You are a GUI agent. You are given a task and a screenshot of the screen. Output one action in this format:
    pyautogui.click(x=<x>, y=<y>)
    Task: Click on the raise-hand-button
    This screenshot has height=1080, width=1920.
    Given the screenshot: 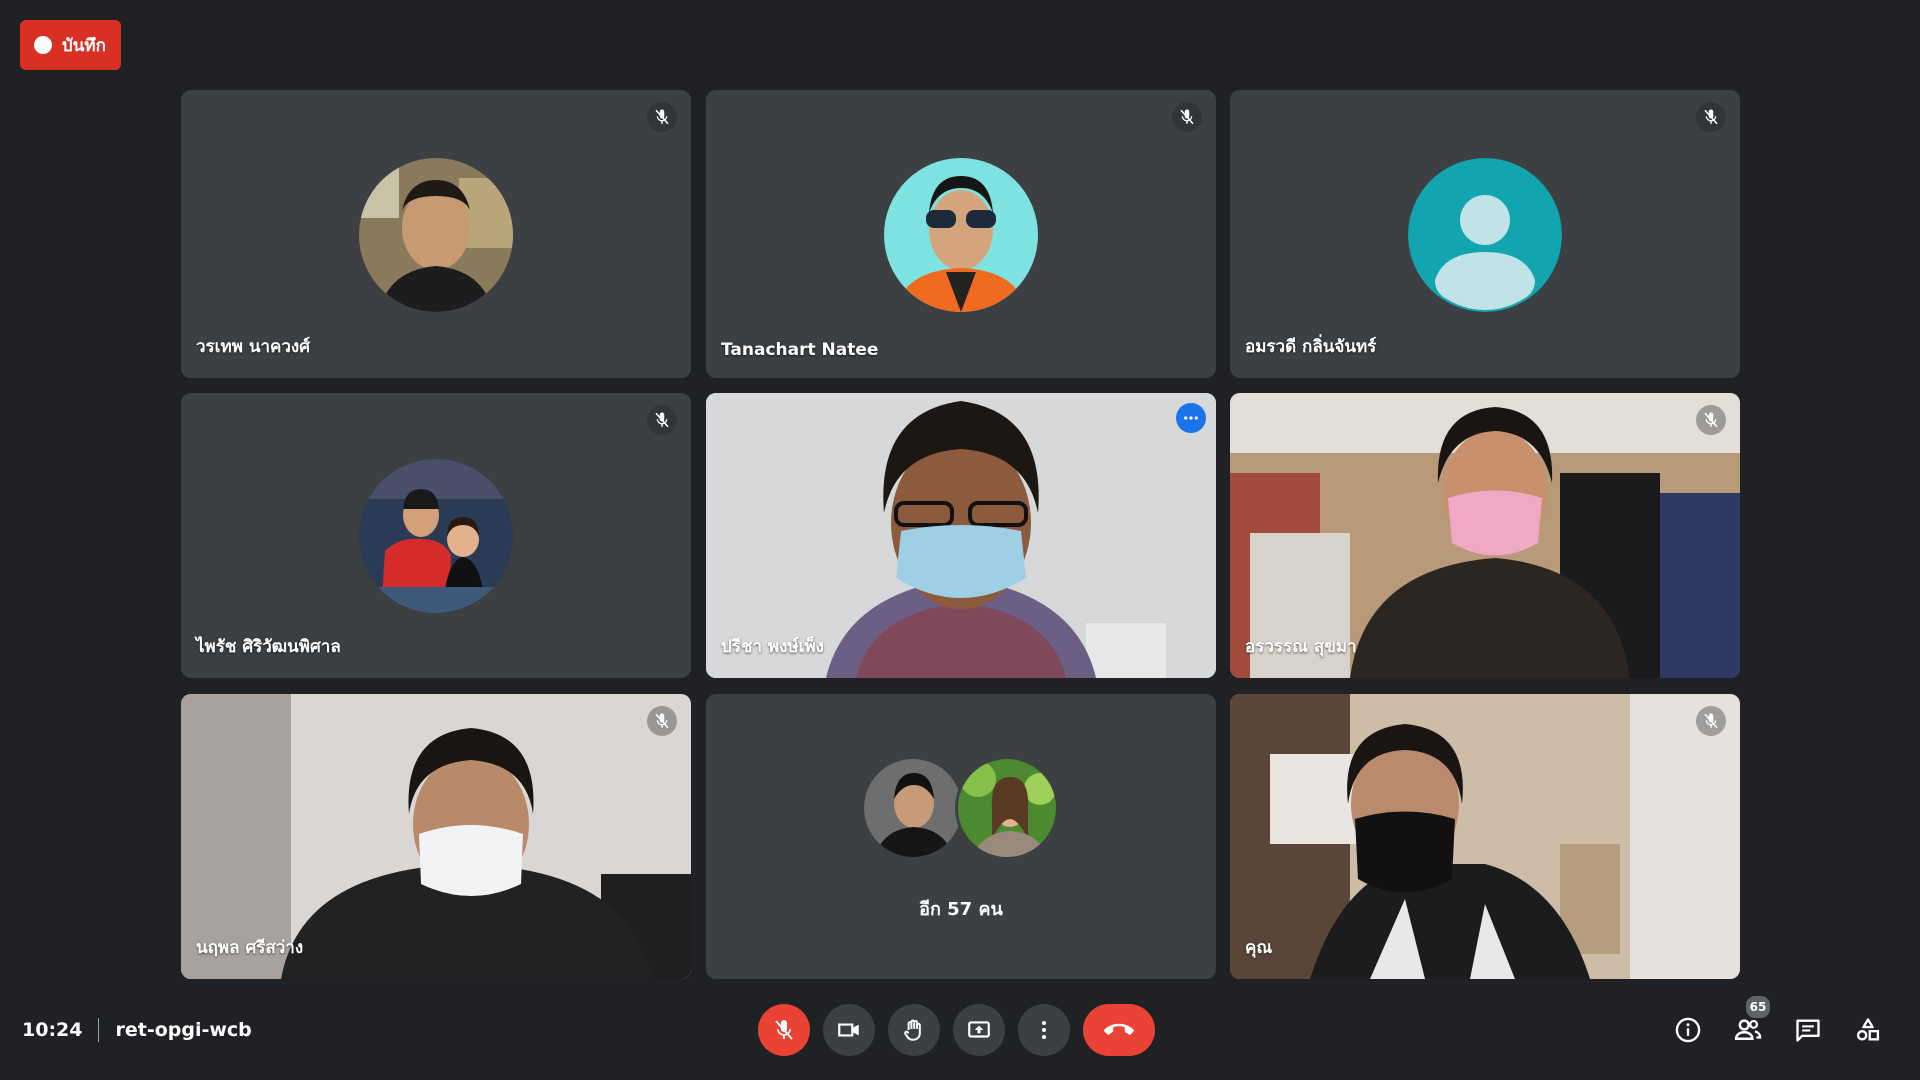 What is the action you would take?
    pyautogui.click(x=914, y=1030)
    